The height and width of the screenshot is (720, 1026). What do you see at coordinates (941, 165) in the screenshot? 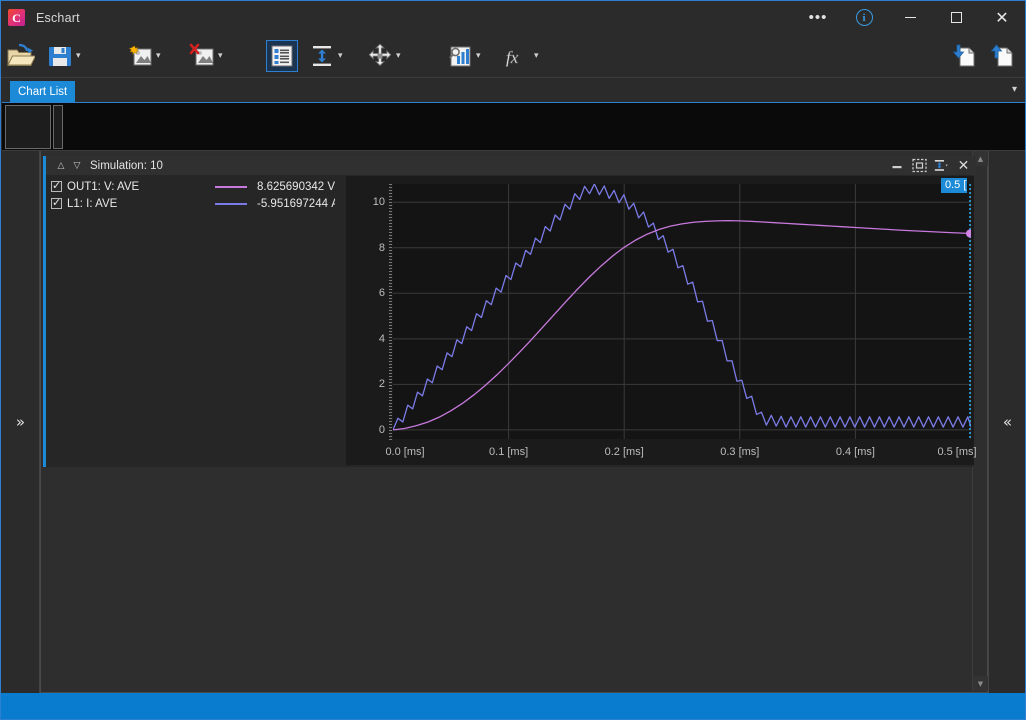
I see `cursor-mode-icon` at bounding box center [941, 165].